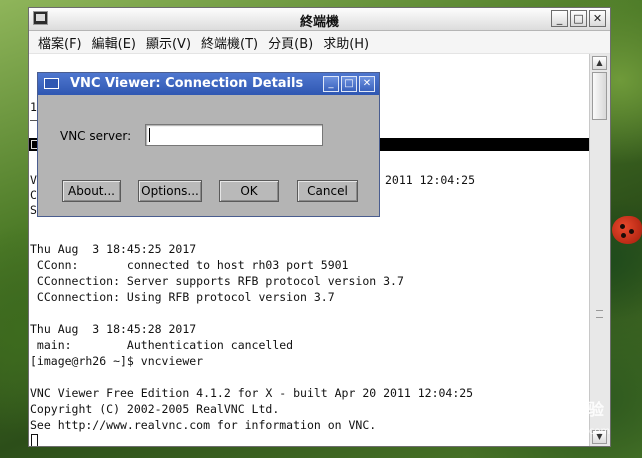 This screenshot has width=642, height=458. Describe the element at coordinates (51, 83) in the screenshot. I see `vnc-app-icon` at that location.